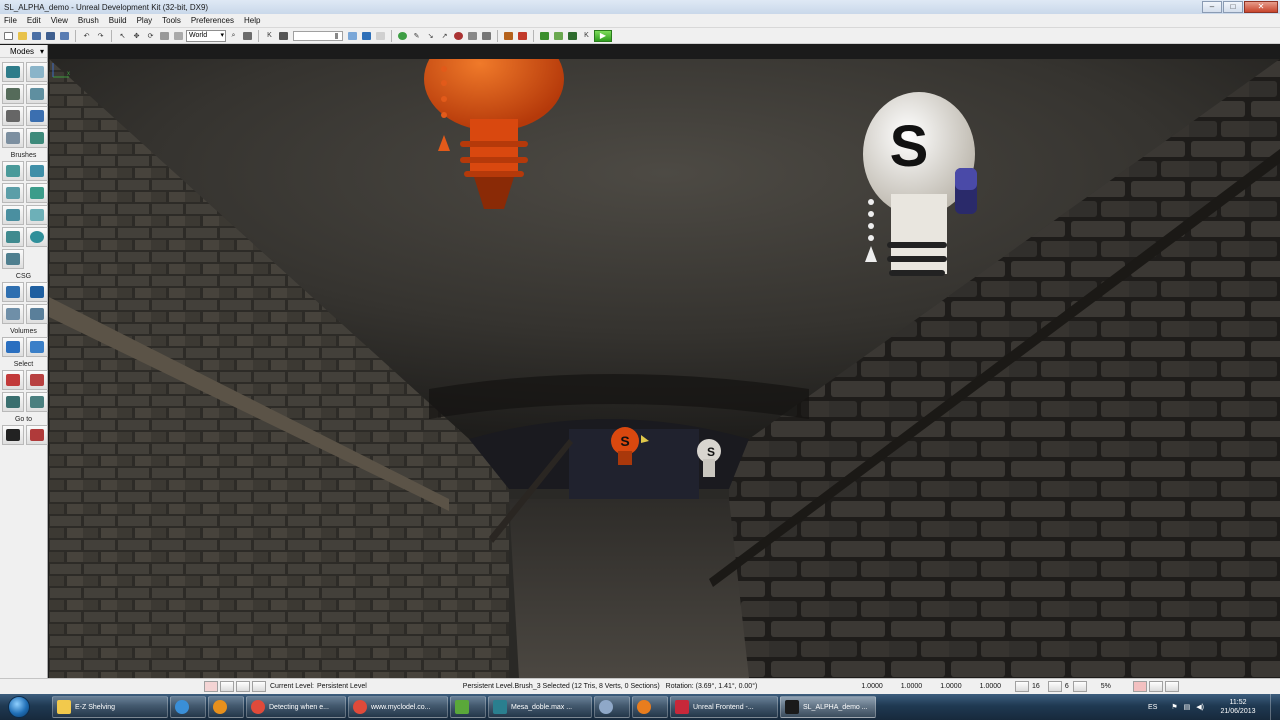  I want to click on add-volume-button, so click(13, 347).